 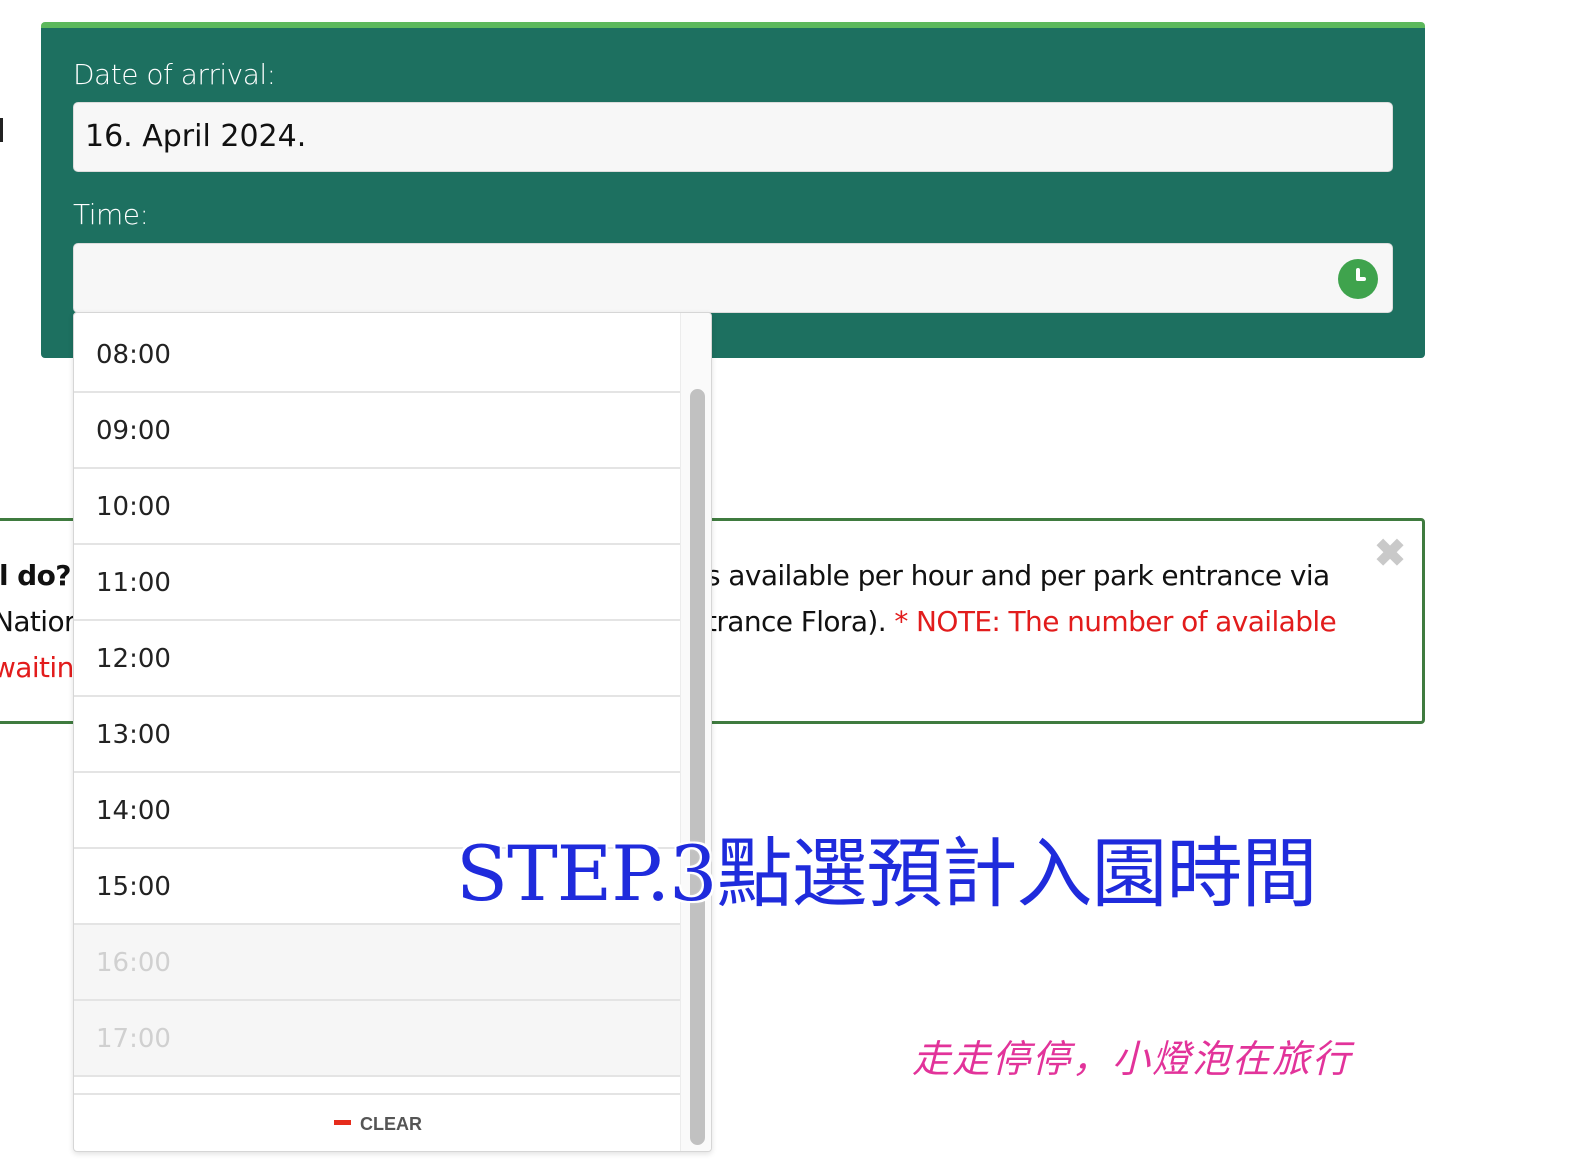 I want to click on time-input, so click(x=733, y=278).